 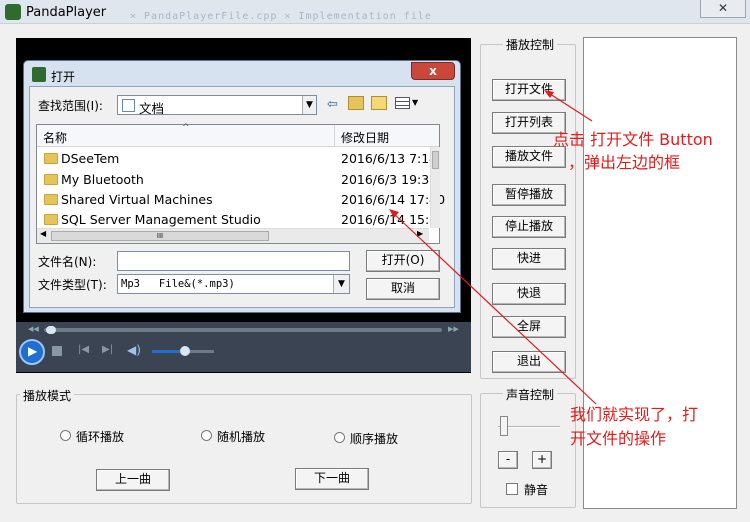 I want to click on annotation-top-line1: 点击 打开文件 Button, so click(x=633, y=139).